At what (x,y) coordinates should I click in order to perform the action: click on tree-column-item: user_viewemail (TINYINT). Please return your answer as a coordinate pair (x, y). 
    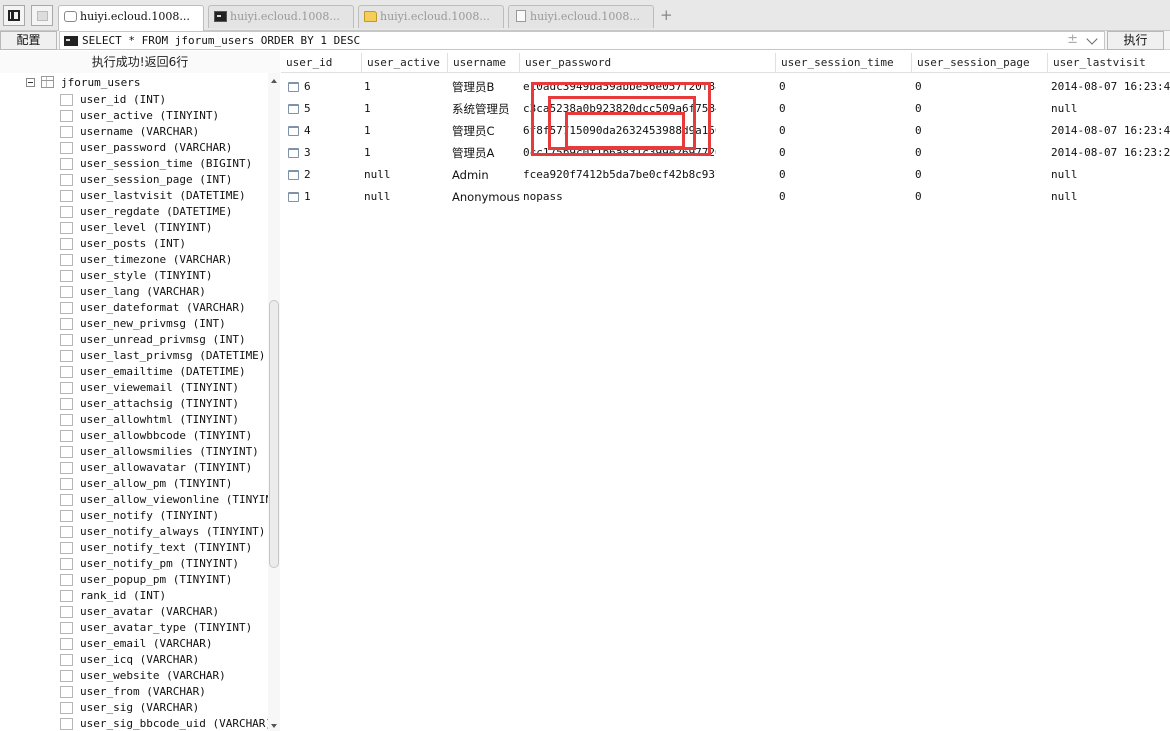
    Looking at the image, I should click on (164, 388).